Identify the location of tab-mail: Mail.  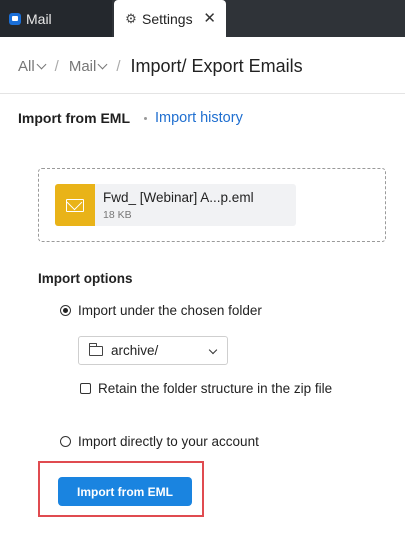
(56, 18).